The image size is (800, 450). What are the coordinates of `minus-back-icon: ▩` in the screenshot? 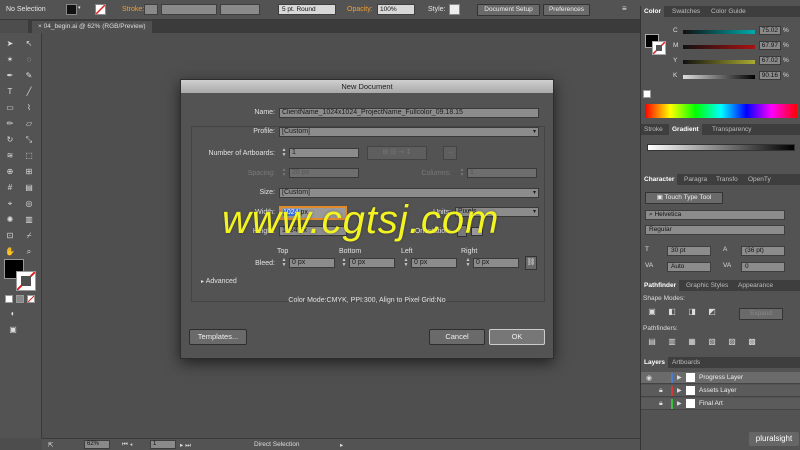 It's located at (752, 342).